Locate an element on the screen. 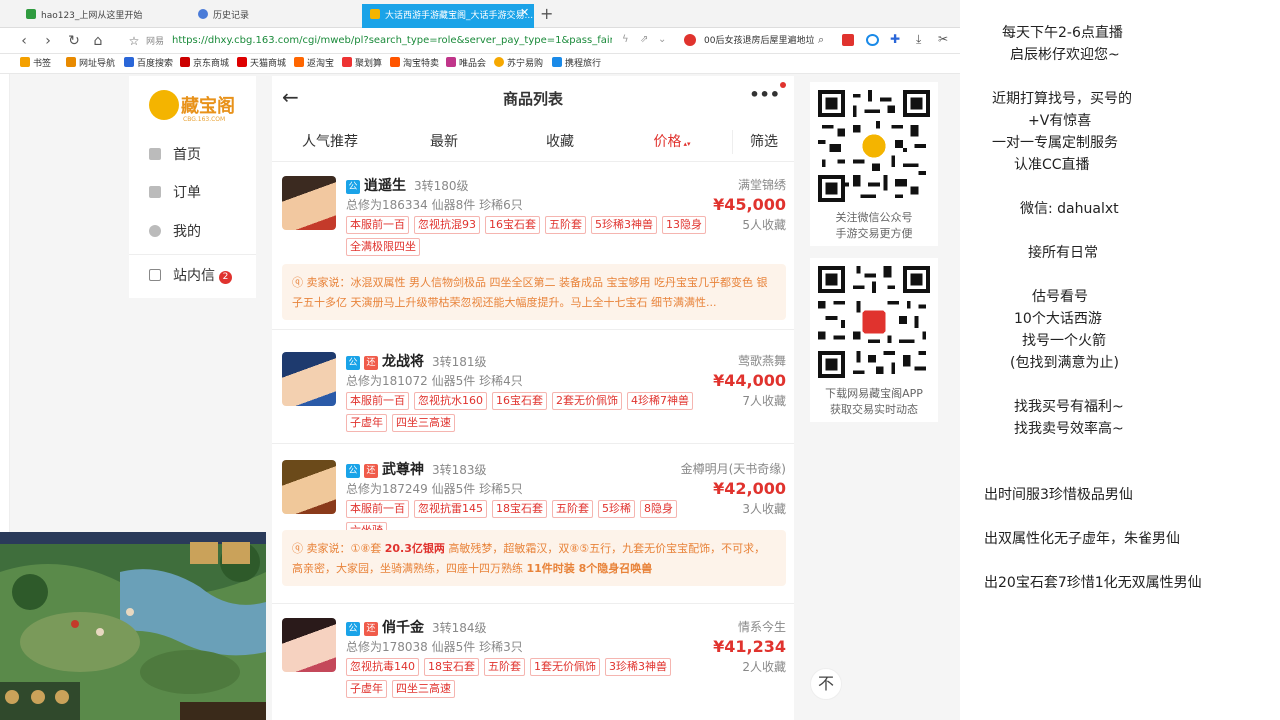 The image size is (1280, 720). price: ¥41,234 is located at coordinates (749, 646).